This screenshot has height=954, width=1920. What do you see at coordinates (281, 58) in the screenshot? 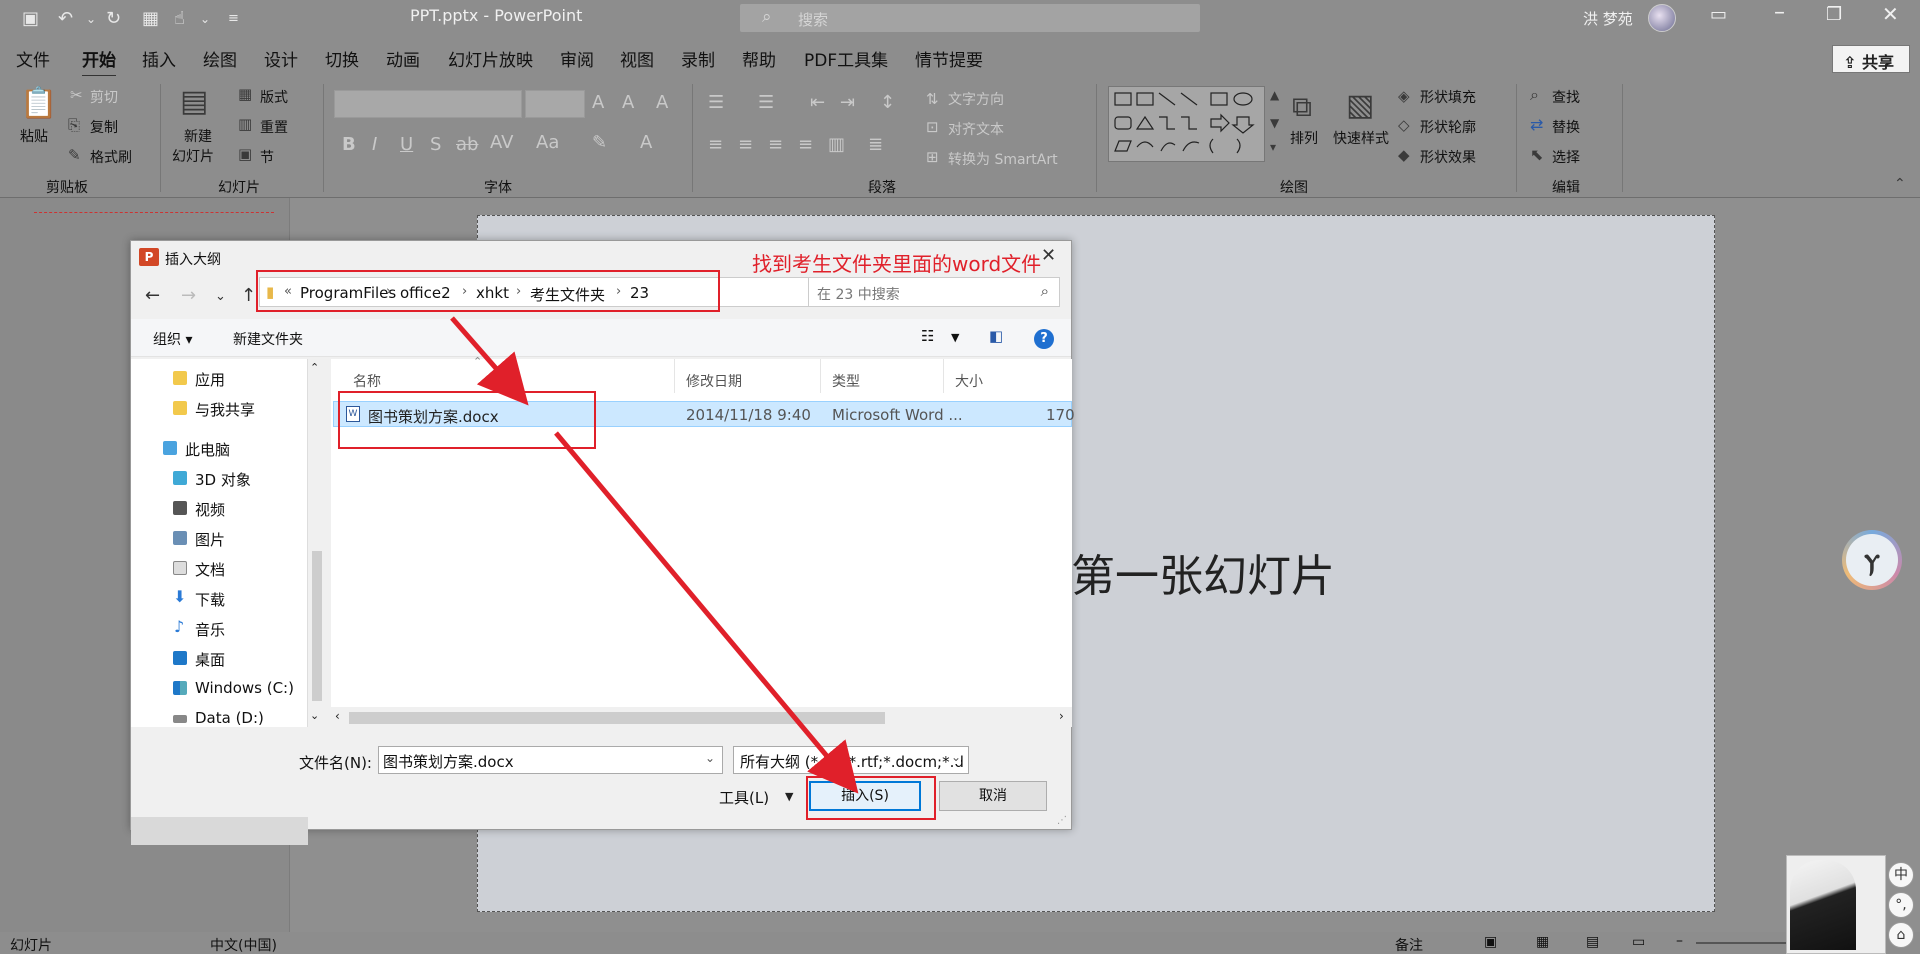
I see `tab-design: 设计` at bounding box center [281, 58].